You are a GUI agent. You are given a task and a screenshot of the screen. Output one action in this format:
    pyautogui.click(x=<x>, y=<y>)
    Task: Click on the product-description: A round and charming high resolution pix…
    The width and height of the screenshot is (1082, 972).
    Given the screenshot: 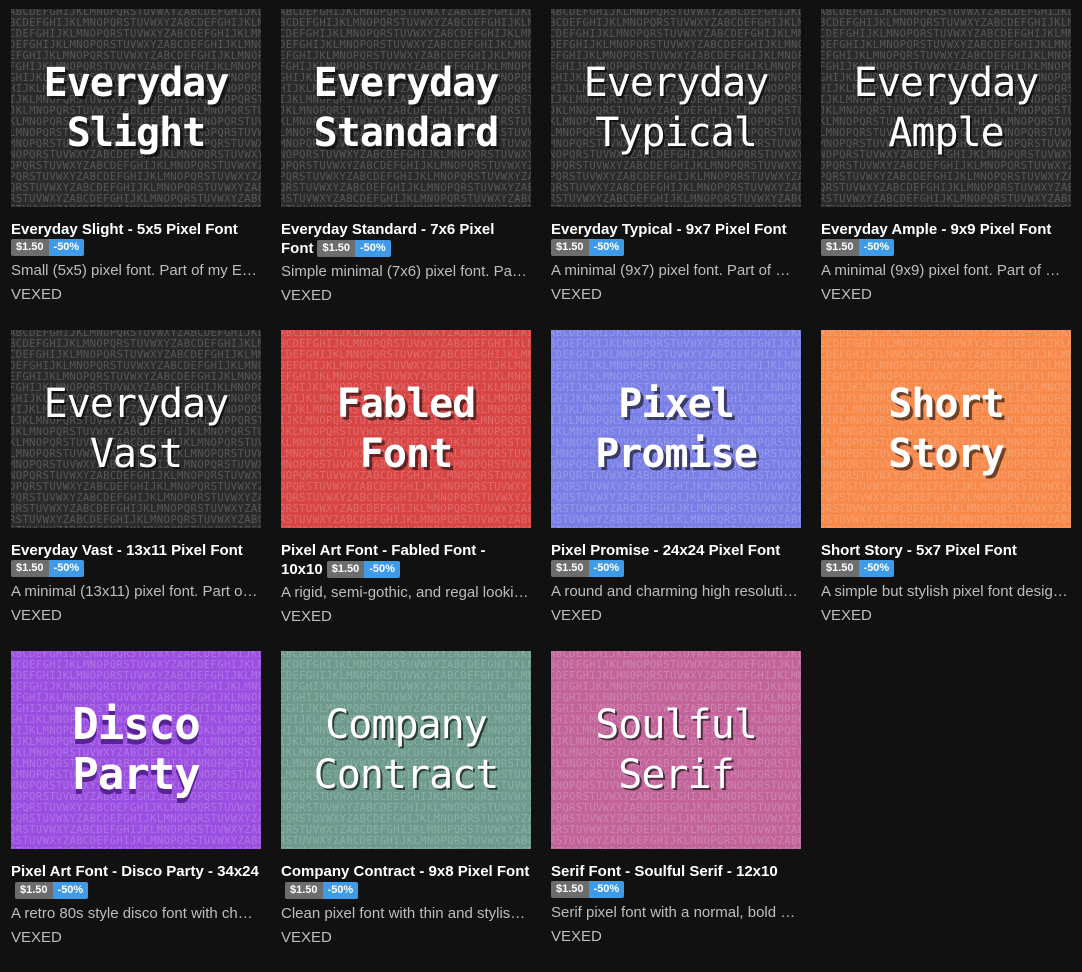 What is the action you would take?
    pyautogui.click(x=676, y=591)
    